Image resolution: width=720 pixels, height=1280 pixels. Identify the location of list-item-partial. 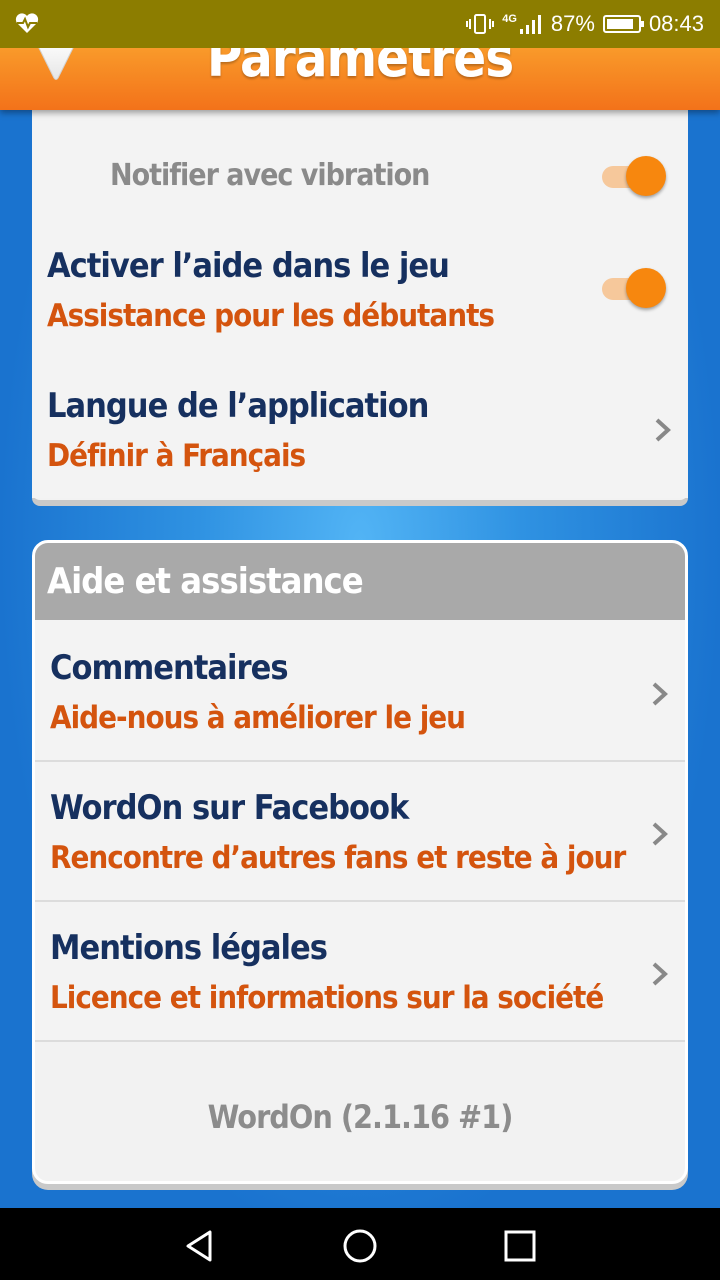
(360, 122).